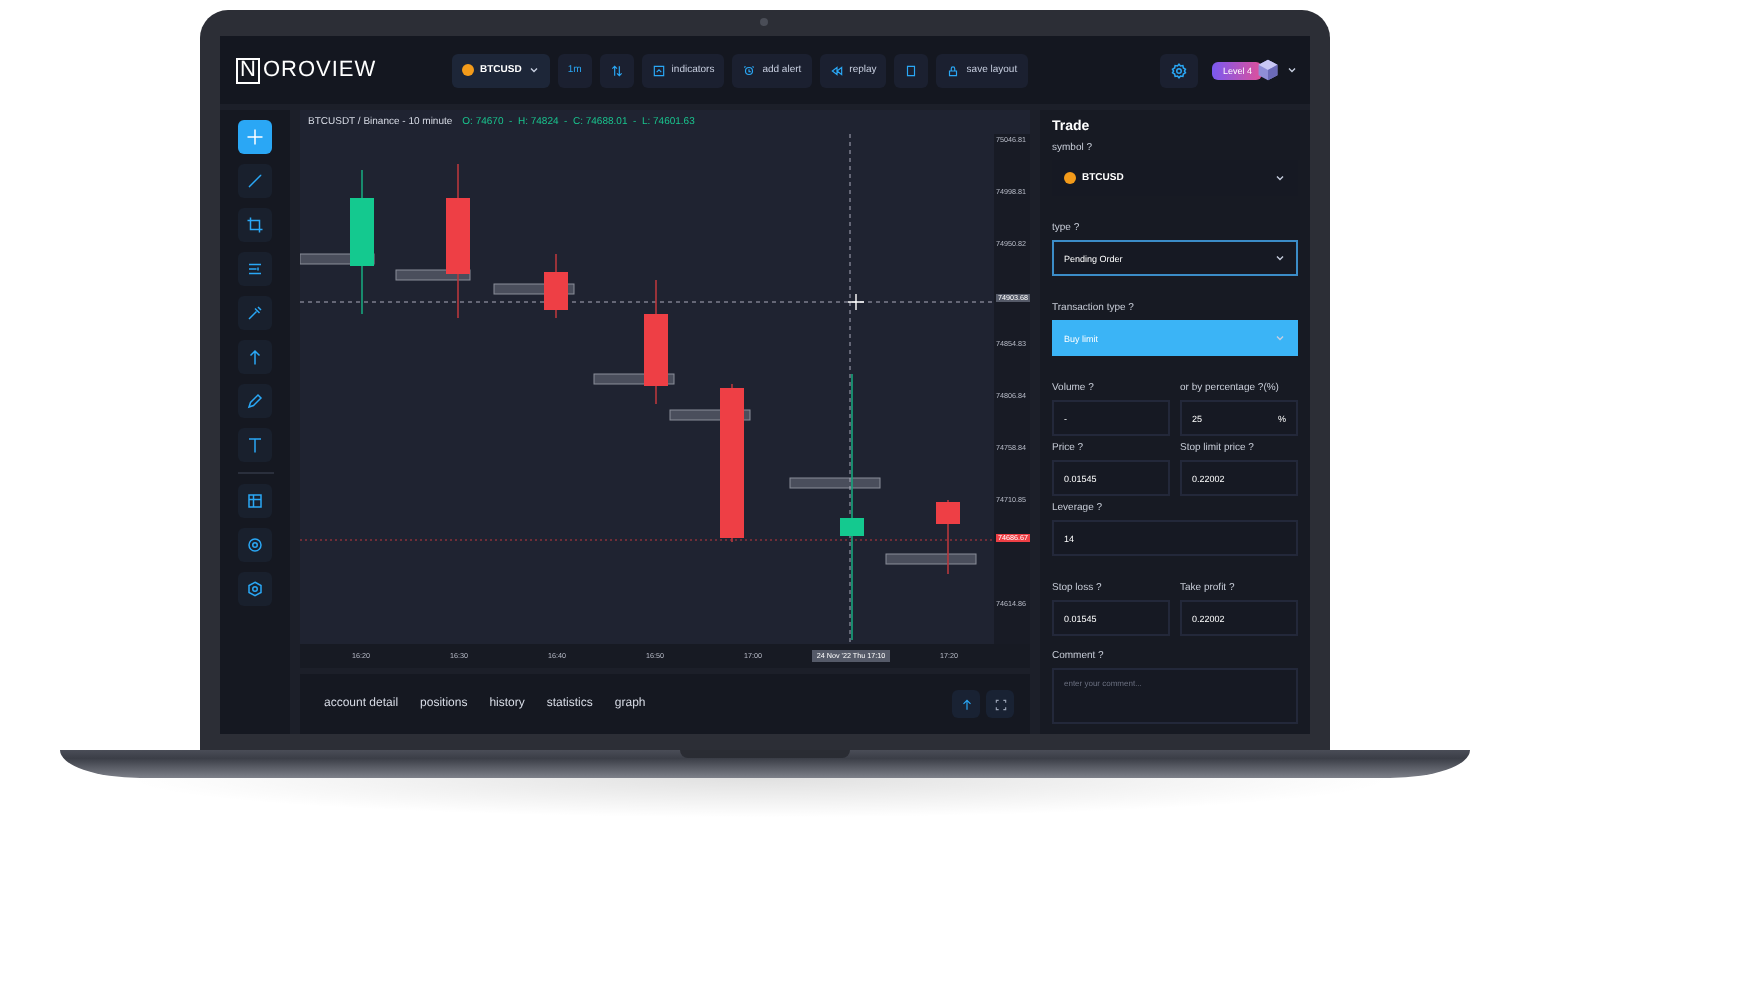 This screenshot has height=986, width=1758. I want to click on crosshair-cursor, so click(856, 302).